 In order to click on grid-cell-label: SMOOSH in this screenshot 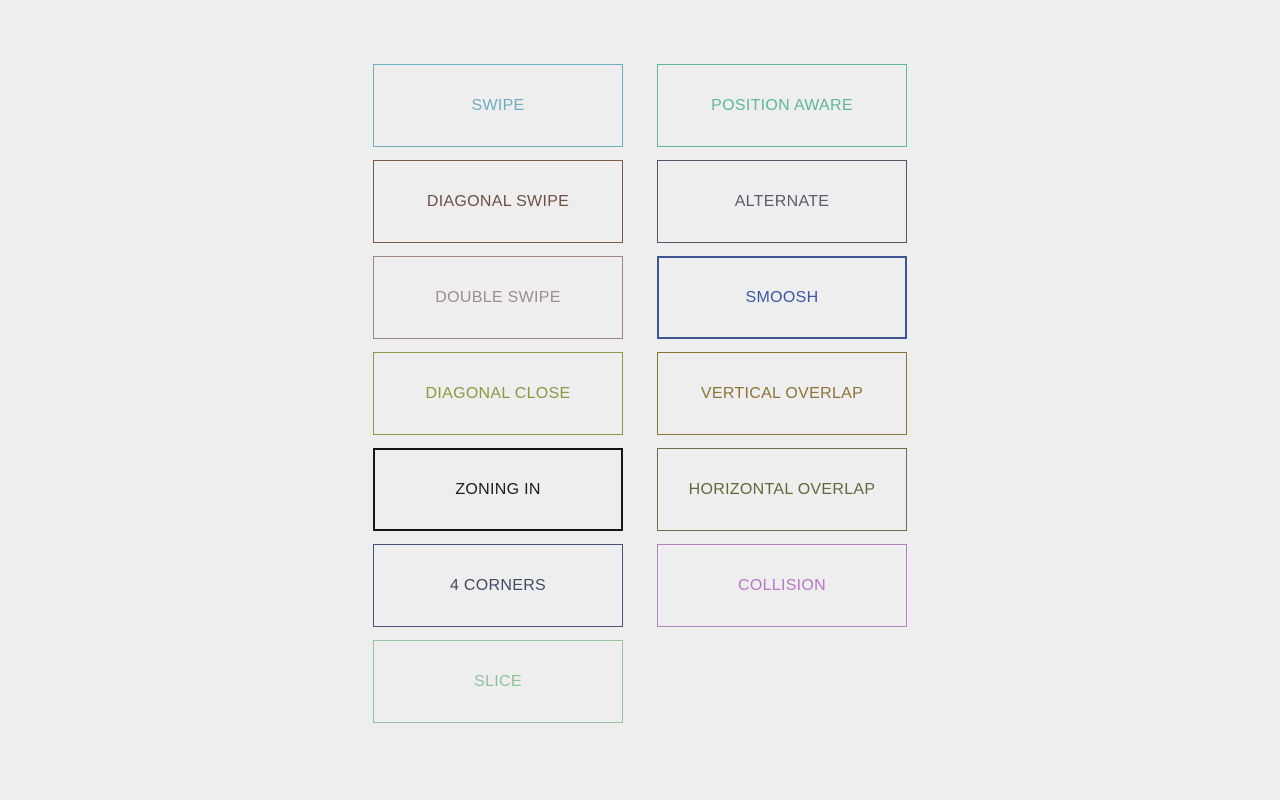, I will do `click(782, 297)`.